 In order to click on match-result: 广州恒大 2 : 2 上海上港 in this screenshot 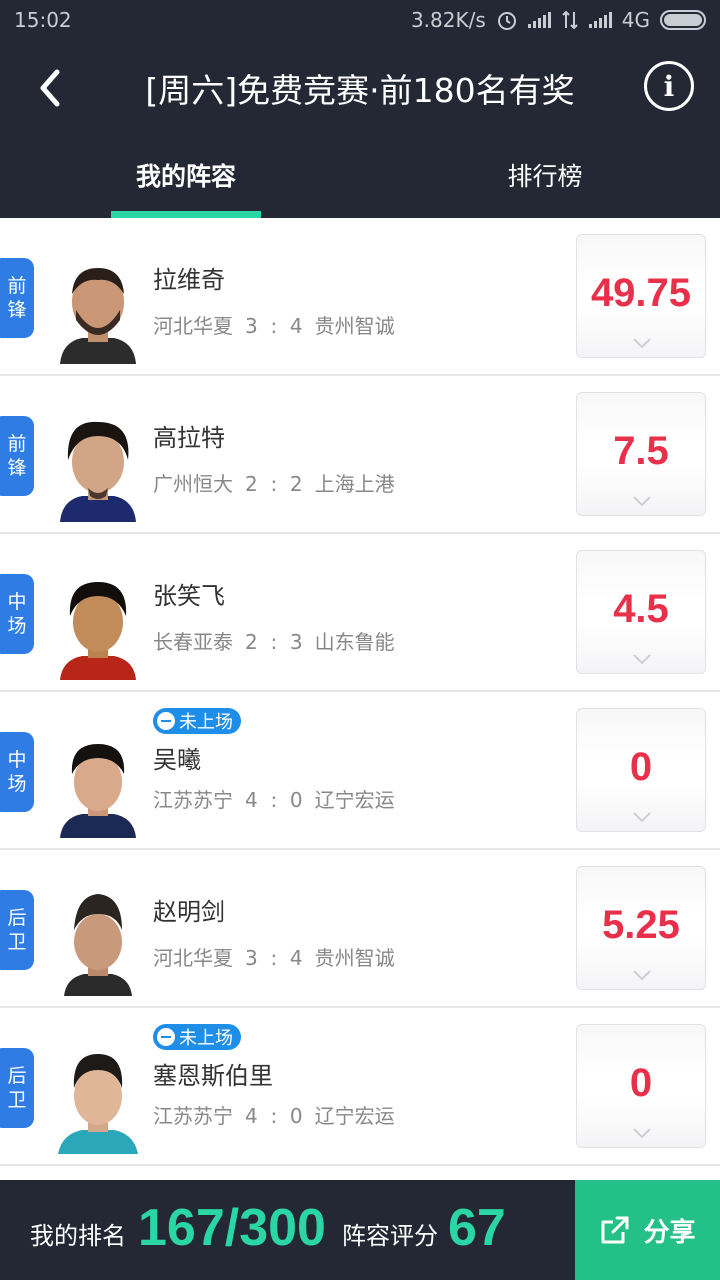, I will do `click(274, 484)`.